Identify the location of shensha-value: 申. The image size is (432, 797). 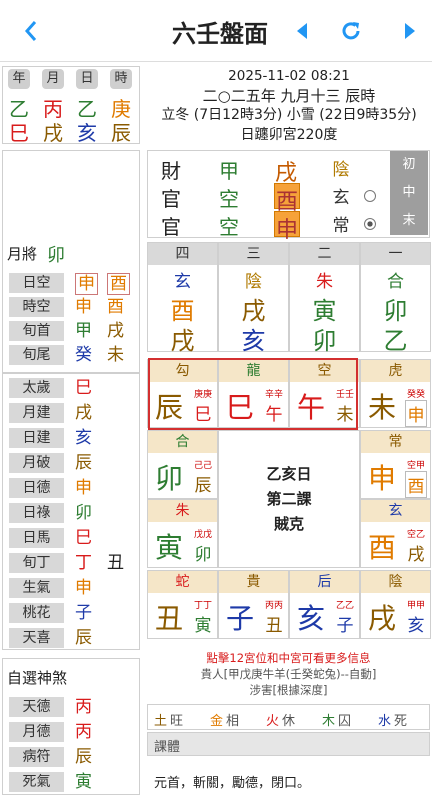
(83, 488).